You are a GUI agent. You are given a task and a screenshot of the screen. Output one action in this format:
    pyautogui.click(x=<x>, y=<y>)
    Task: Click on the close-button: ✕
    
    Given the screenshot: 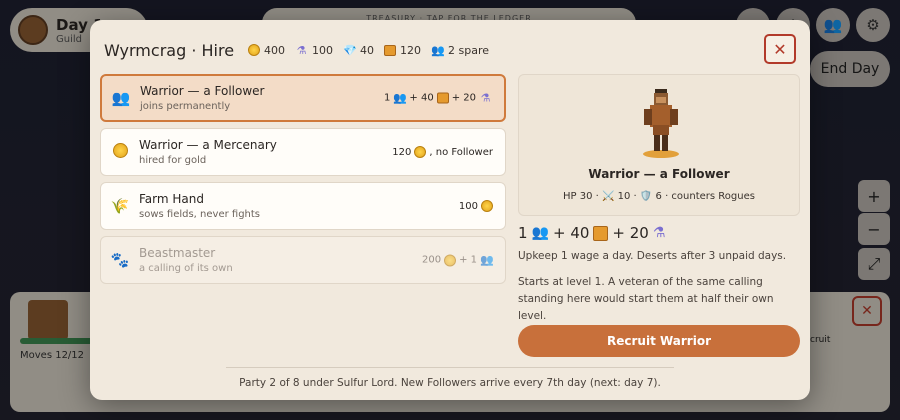 What is the action you would take?
    pyautogui.click(x=780, y=49)
    